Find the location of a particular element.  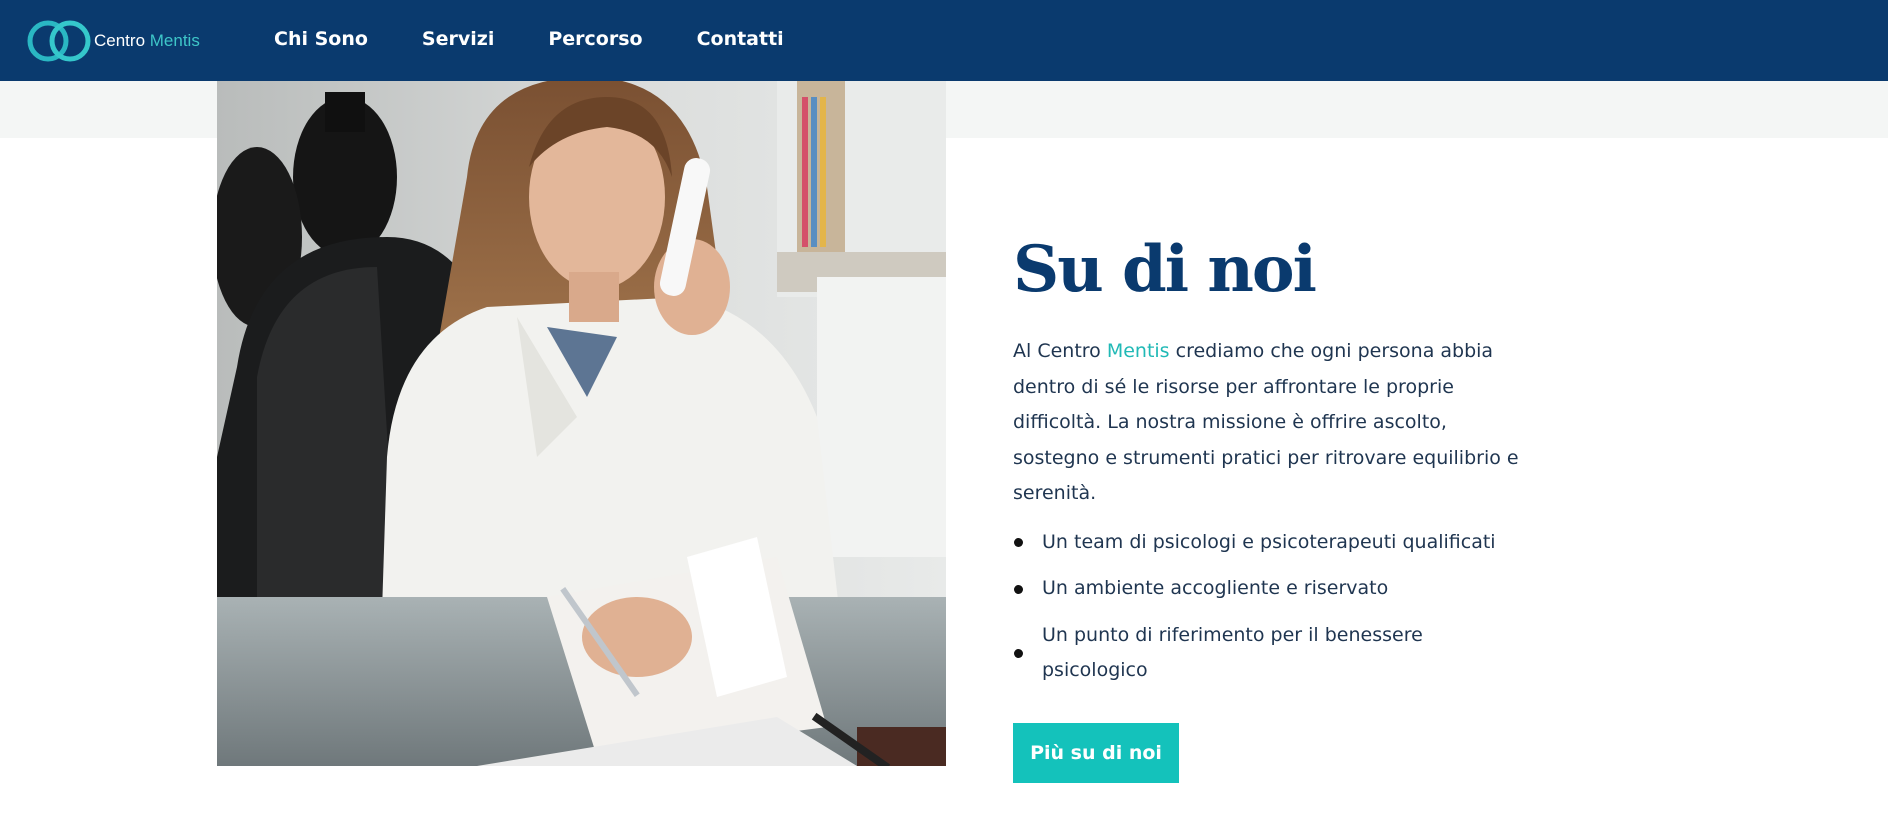

feature-item: Un ambiente accogliente e riservato is located at coordinates (1273, 589).